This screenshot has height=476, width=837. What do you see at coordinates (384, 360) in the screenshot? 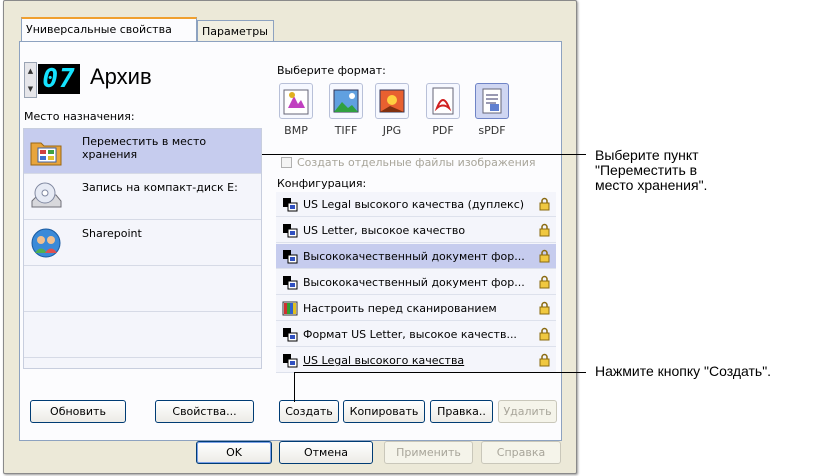
I see `list-item-label: US Legal высокого качества` at bounding box center [384, 360].